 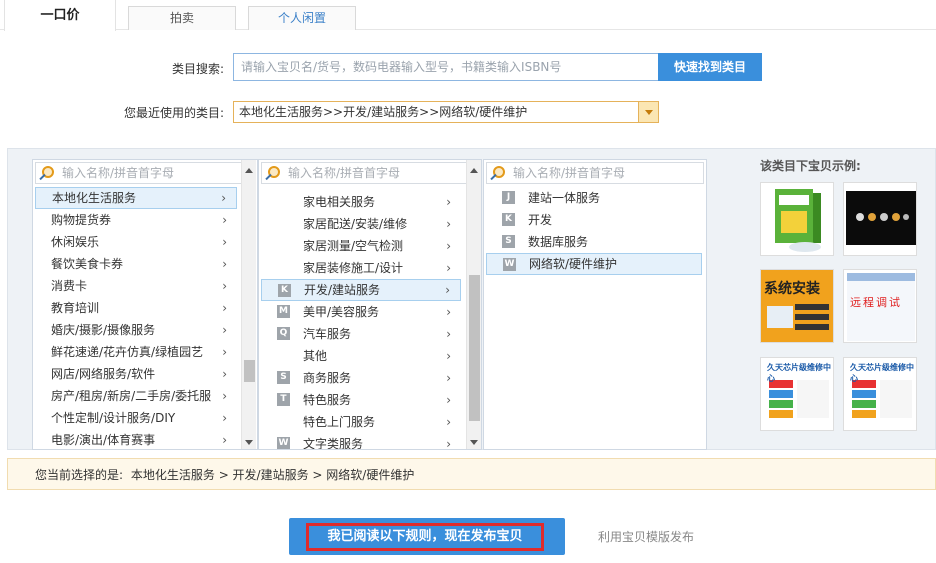 I want to click on category-item: 家居装修施工/设计 ›, so click(x=361, y=268).